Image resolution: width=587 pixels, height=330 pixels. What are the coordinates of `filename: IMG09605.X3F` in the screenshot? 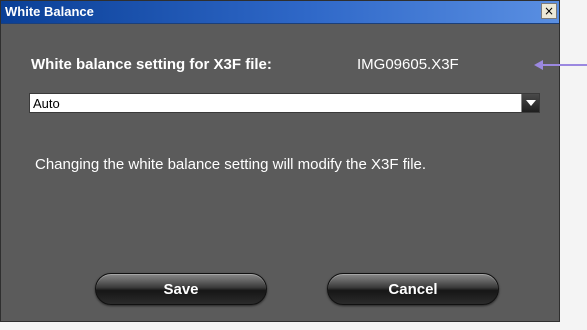 It's located at (408, 64).